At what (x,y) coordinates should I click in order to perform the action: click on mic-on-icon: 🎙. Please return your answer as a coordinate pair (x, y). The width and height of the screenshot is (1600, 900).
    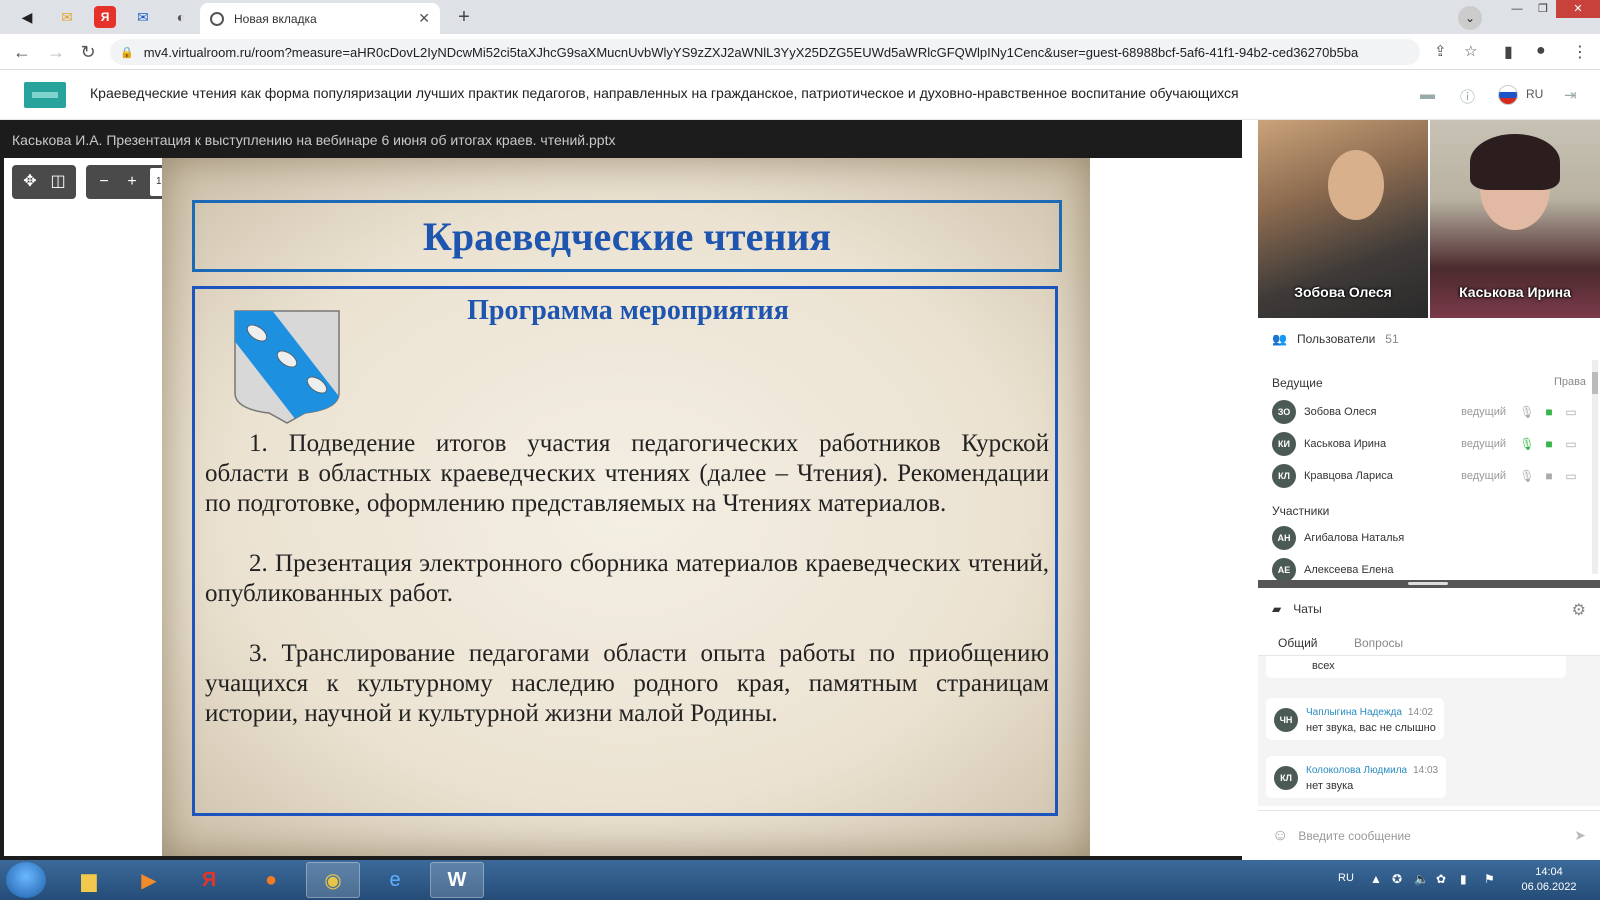
    Looking at the image, I should click on (1527, 444).